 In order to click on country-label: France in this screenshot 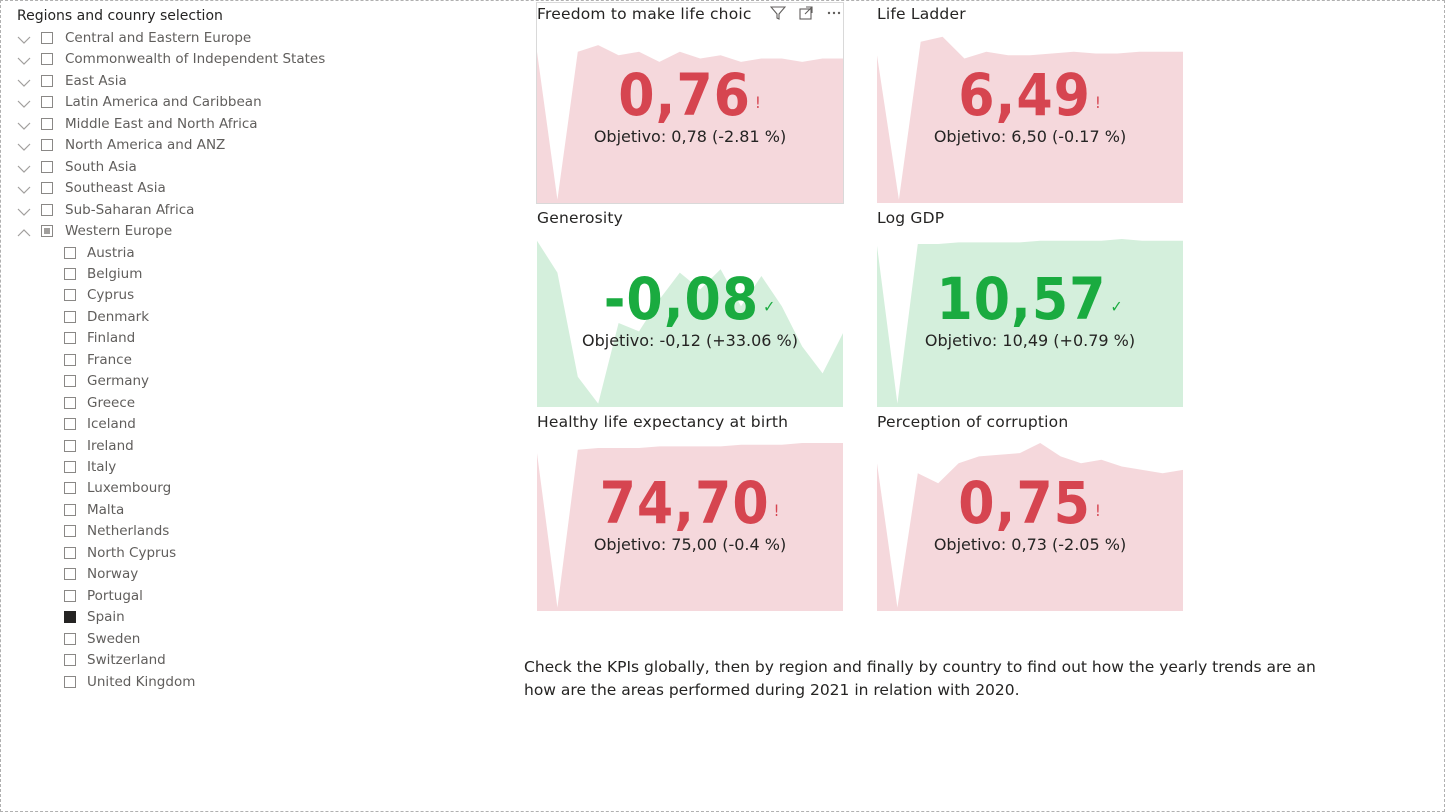, I will do `click(109, 359)`.